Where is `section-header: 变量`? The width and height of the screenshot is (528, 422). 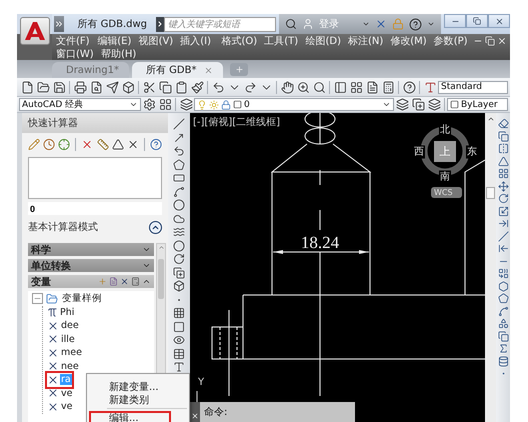
section-header: 变量 is located at coordinates (91, 281).